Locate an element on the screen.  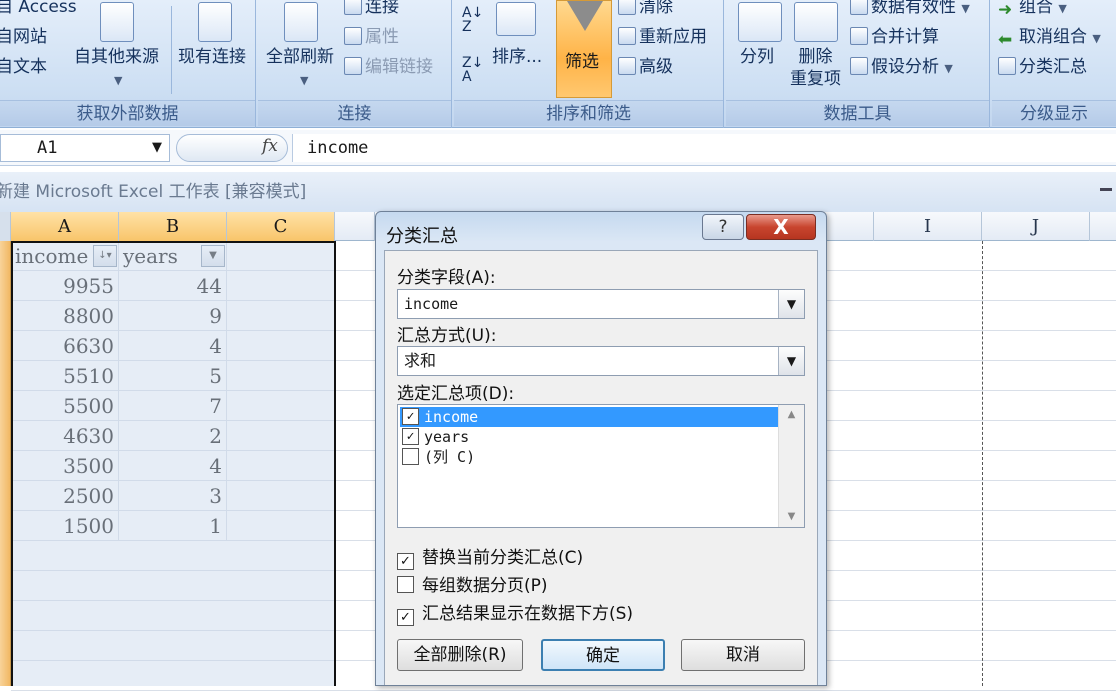
connections-button: 连接 is located at coordinates (371, 9).